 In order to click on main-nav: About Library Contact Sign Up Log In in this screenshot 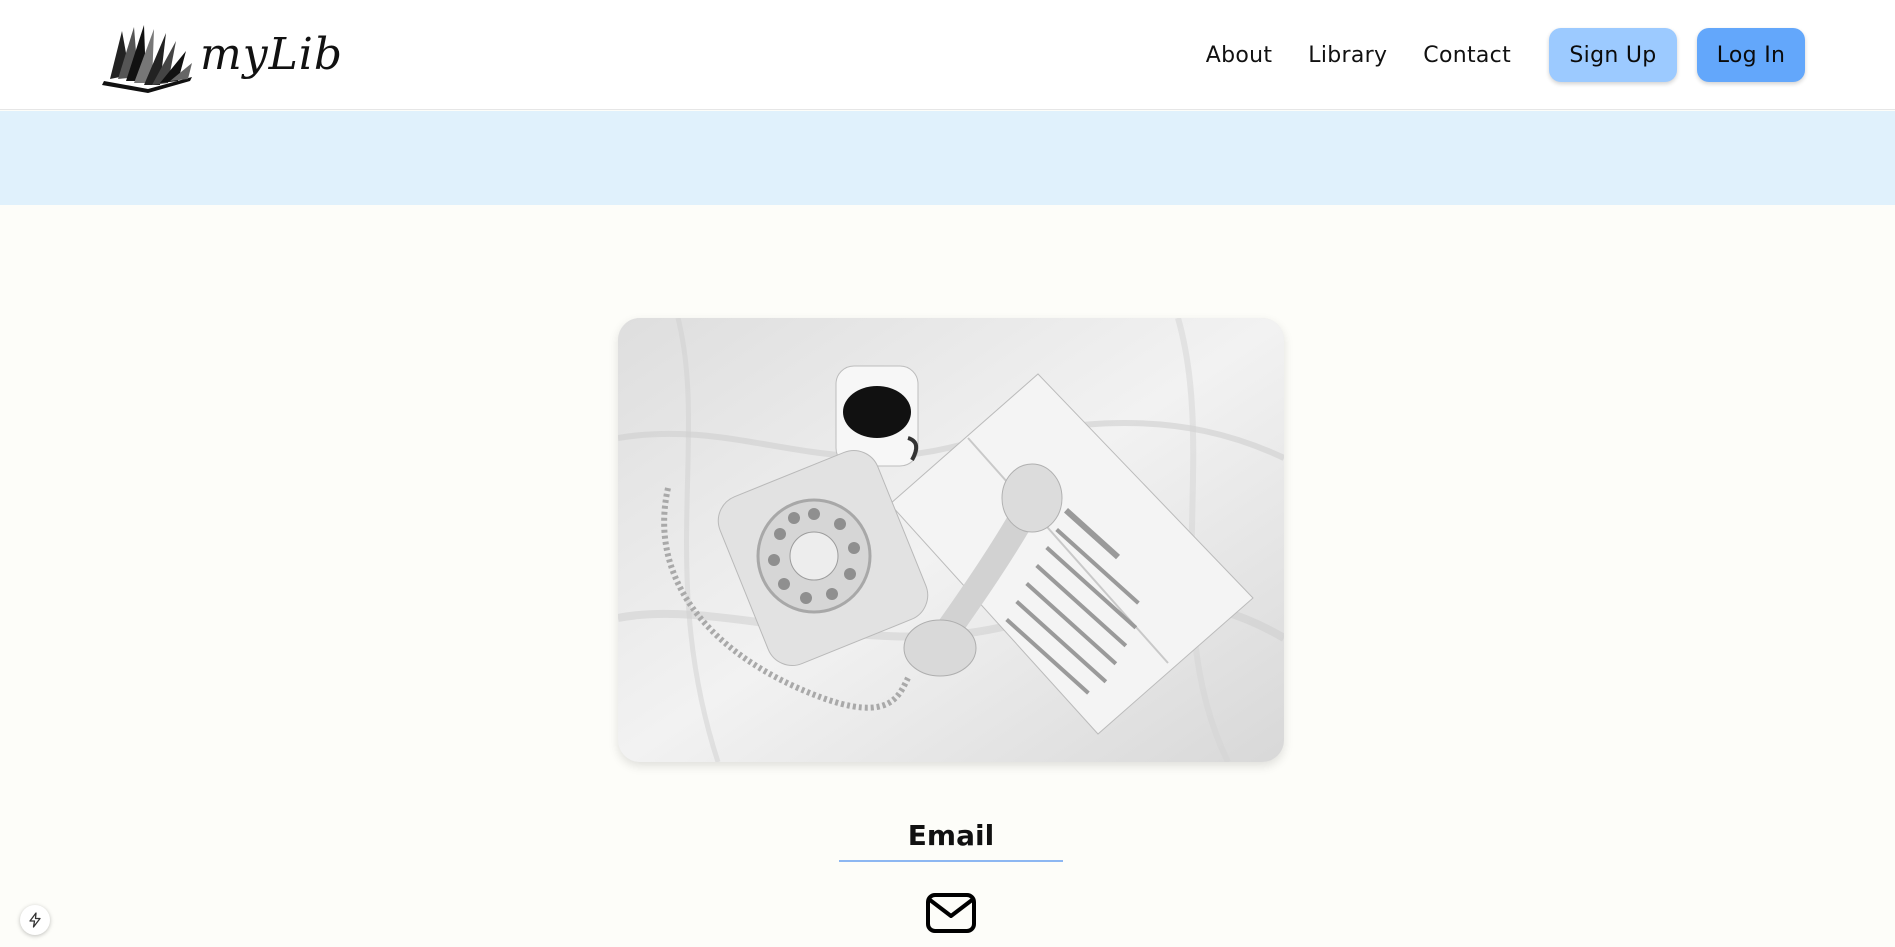, I will do `click(1505, 55)`.